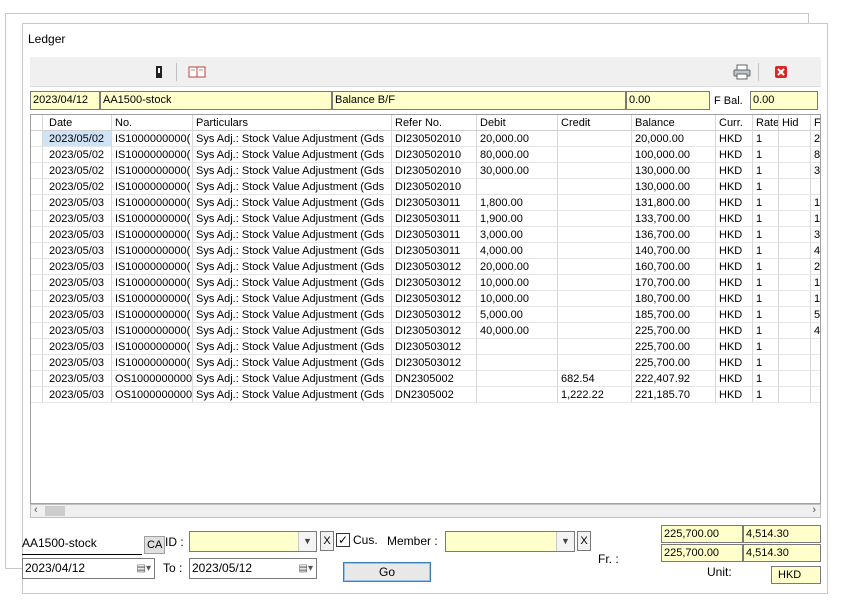 The height and width of the screenshot is (600, 844). I want to click on ca-button: CA, so click(155, 545).